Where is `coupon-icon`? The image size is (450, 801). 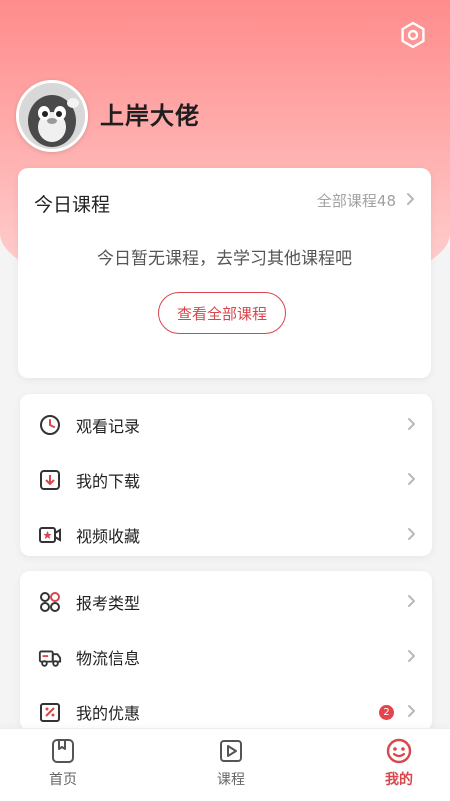
coupon-icon is located at coordinates (50, 712).